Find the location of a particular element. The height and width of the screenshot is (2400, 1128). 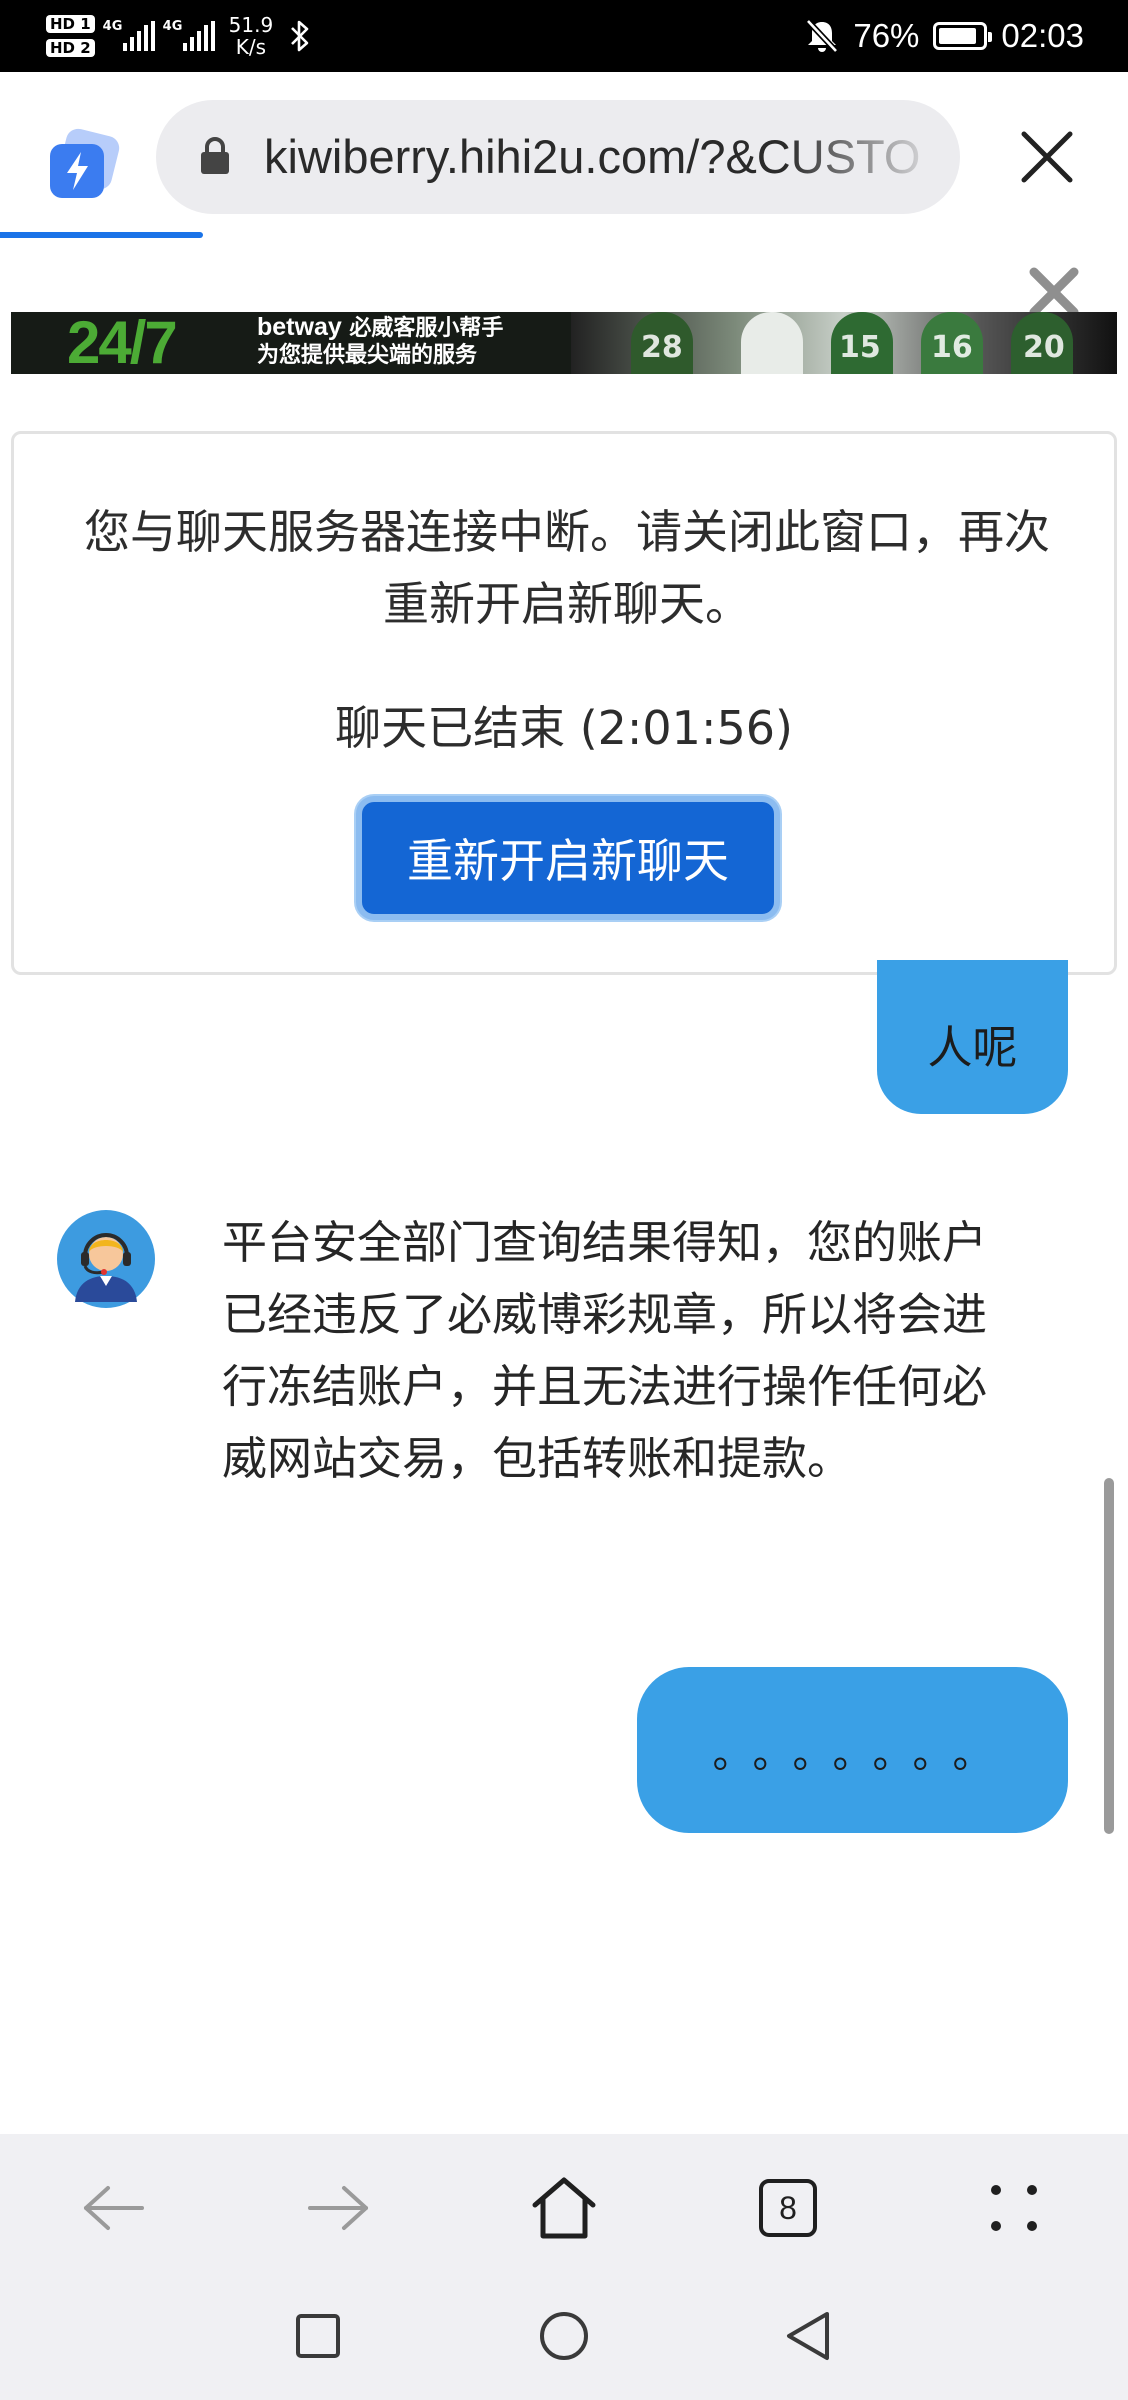

speed-value: 51.9 is located at coordinates (251, 25).